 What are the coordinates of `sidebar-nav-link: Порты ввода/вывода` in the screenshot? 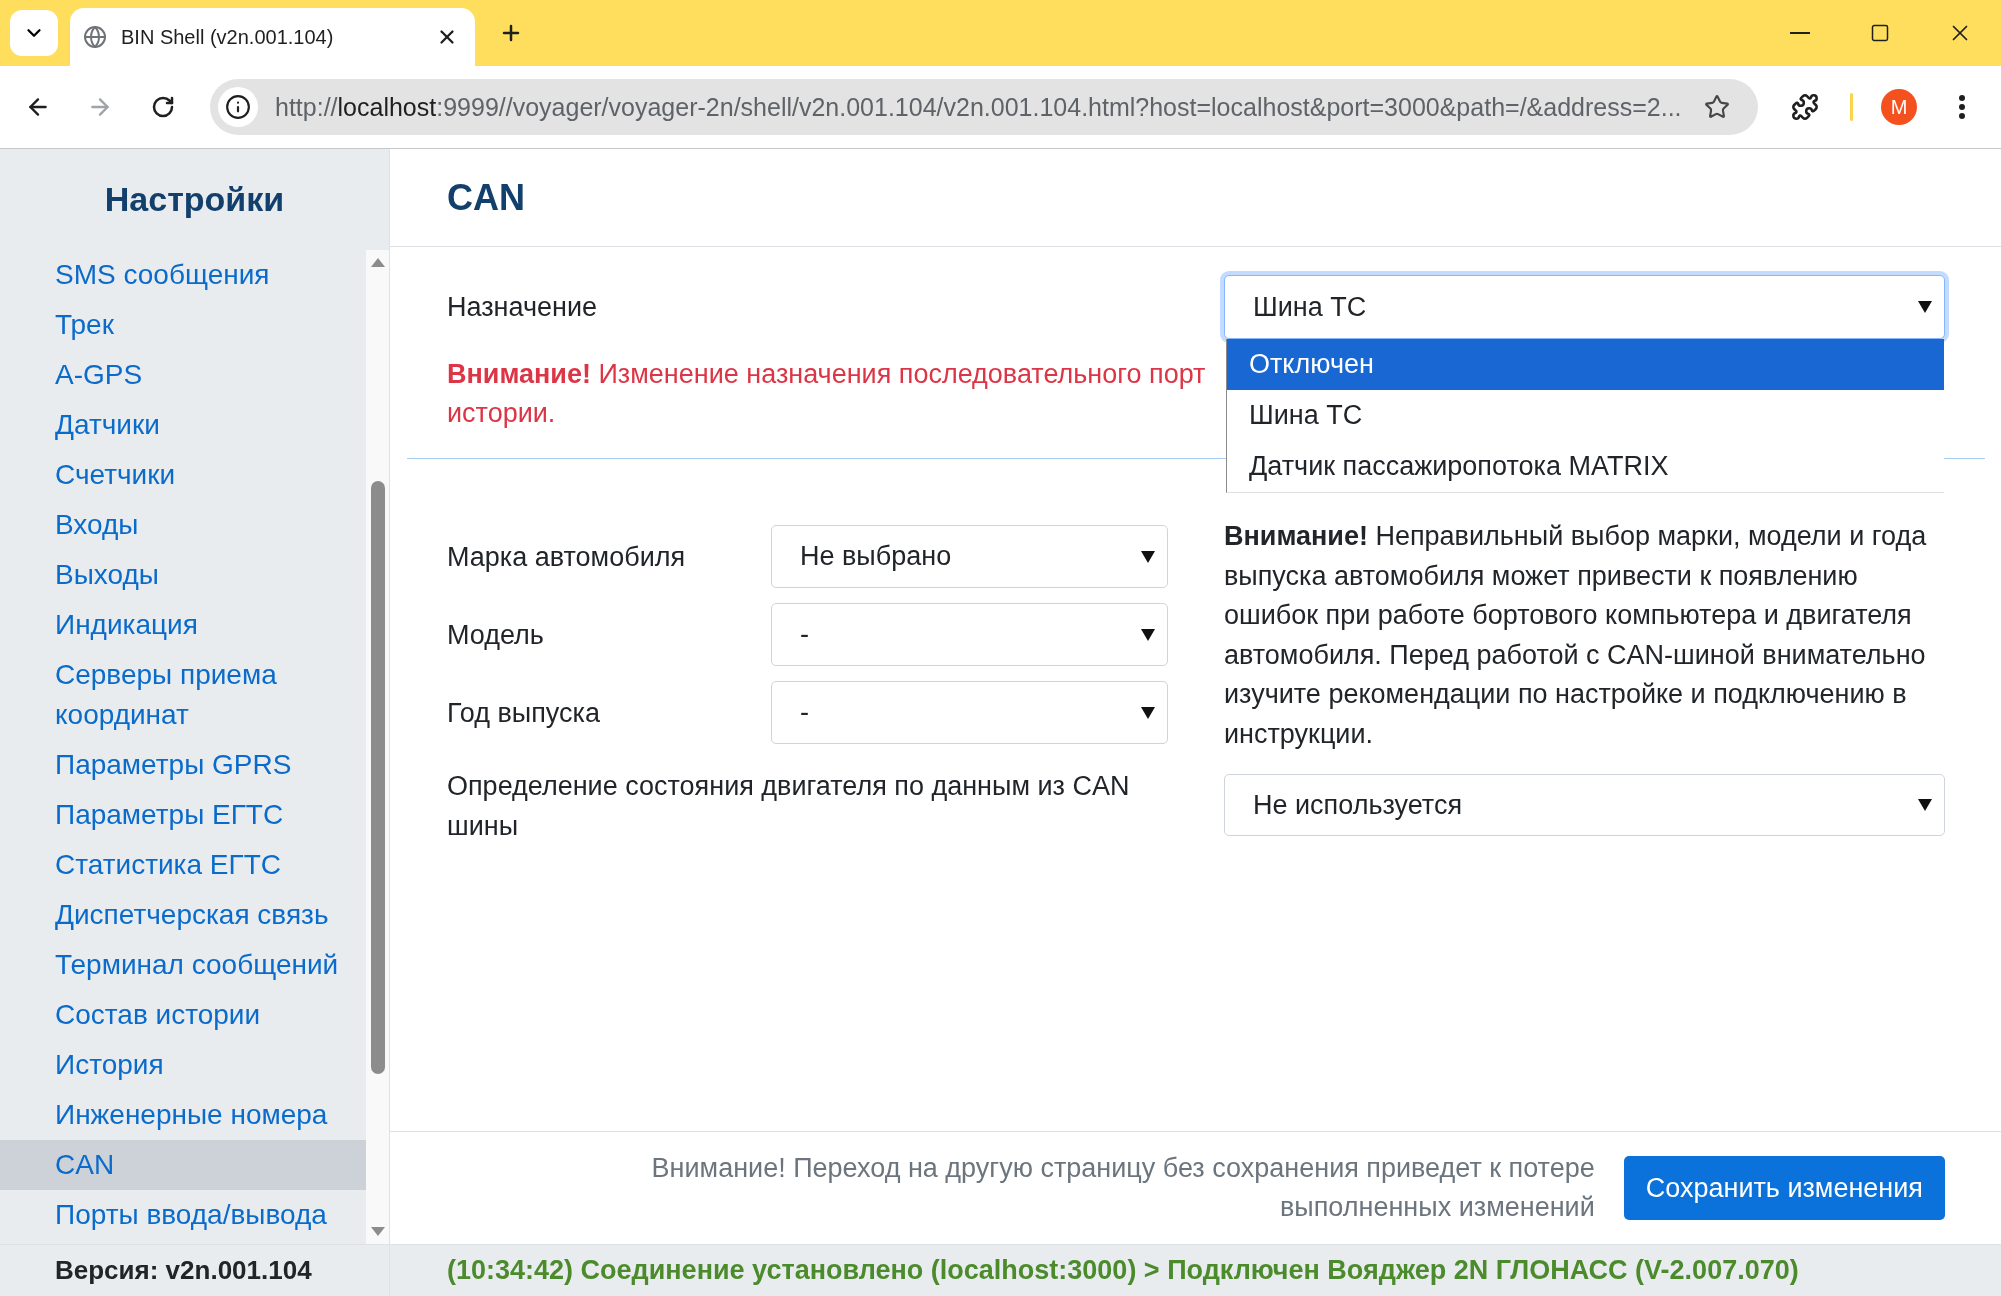 It's located at (183, 1215).